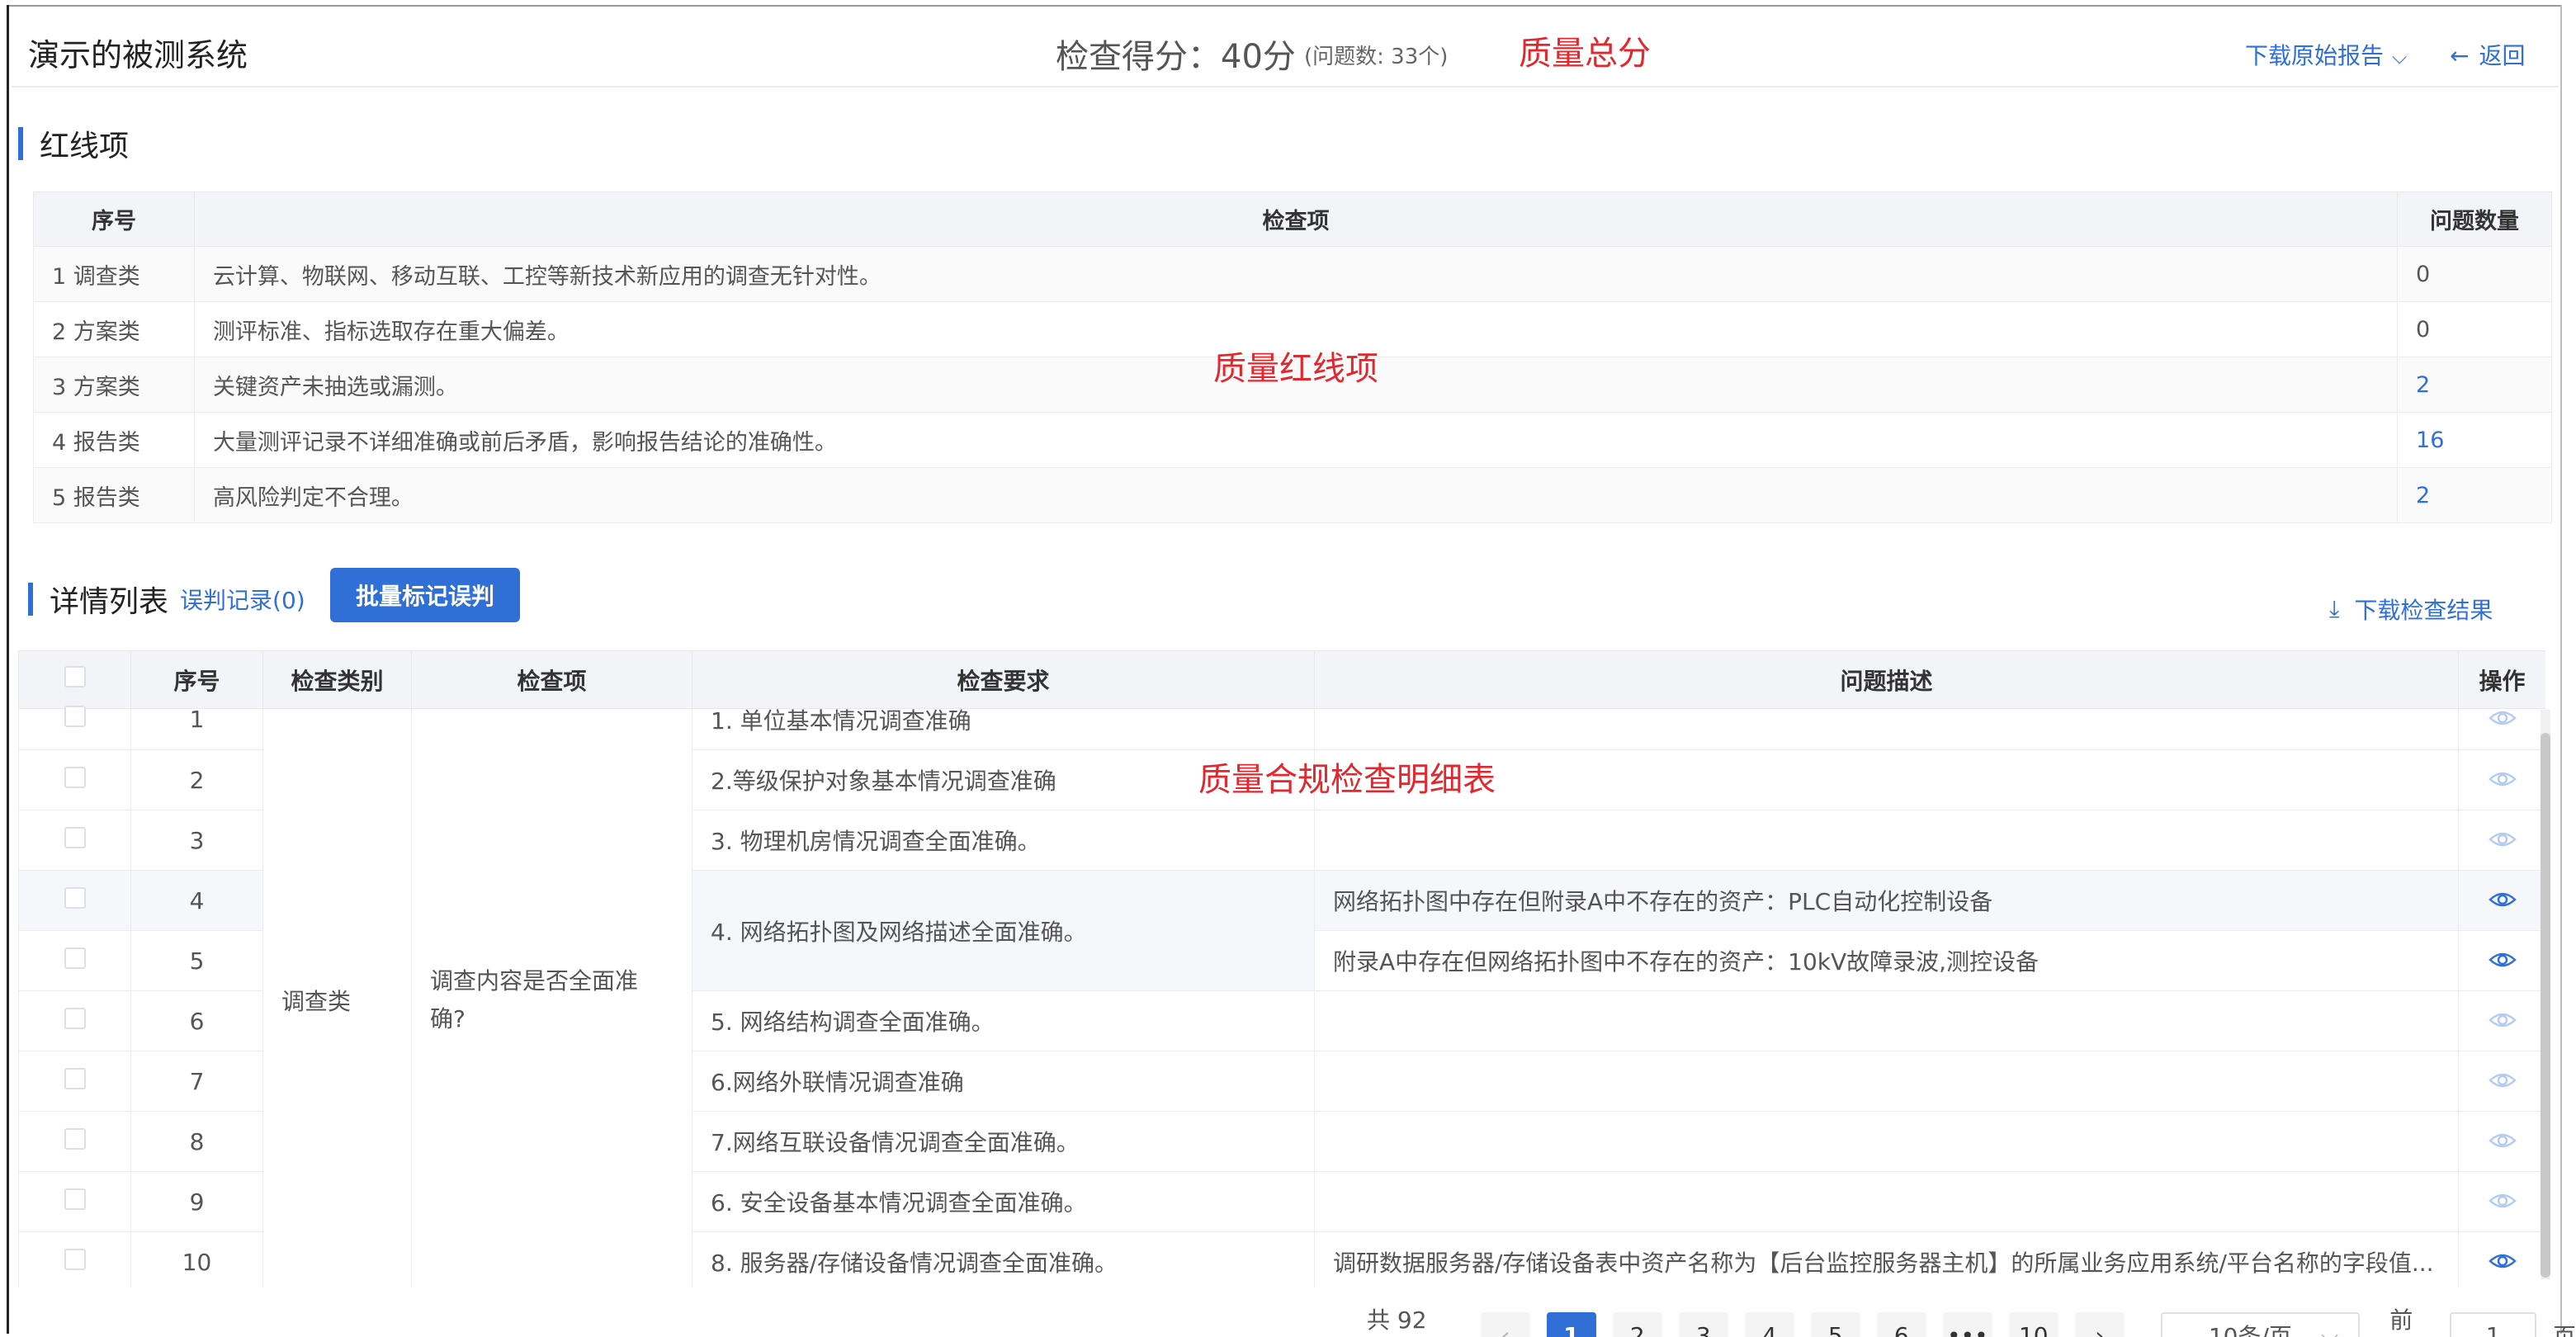 The image size is (2576, 1337). I want to click on table-scrollbar-thumb, so click(2545, 1005).